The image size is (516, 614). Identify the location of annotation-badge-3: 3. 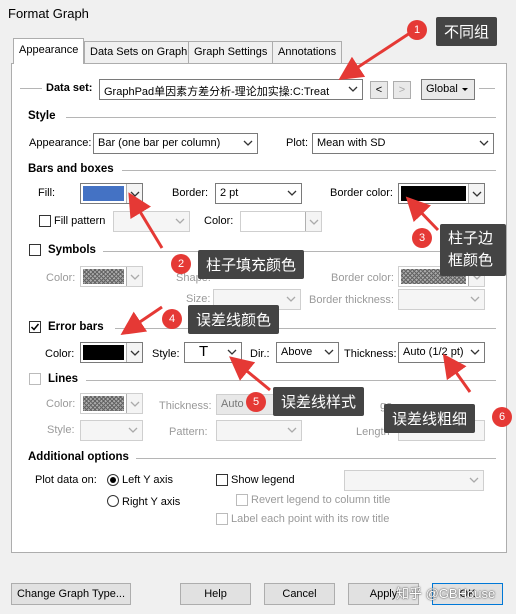
(422, 238).